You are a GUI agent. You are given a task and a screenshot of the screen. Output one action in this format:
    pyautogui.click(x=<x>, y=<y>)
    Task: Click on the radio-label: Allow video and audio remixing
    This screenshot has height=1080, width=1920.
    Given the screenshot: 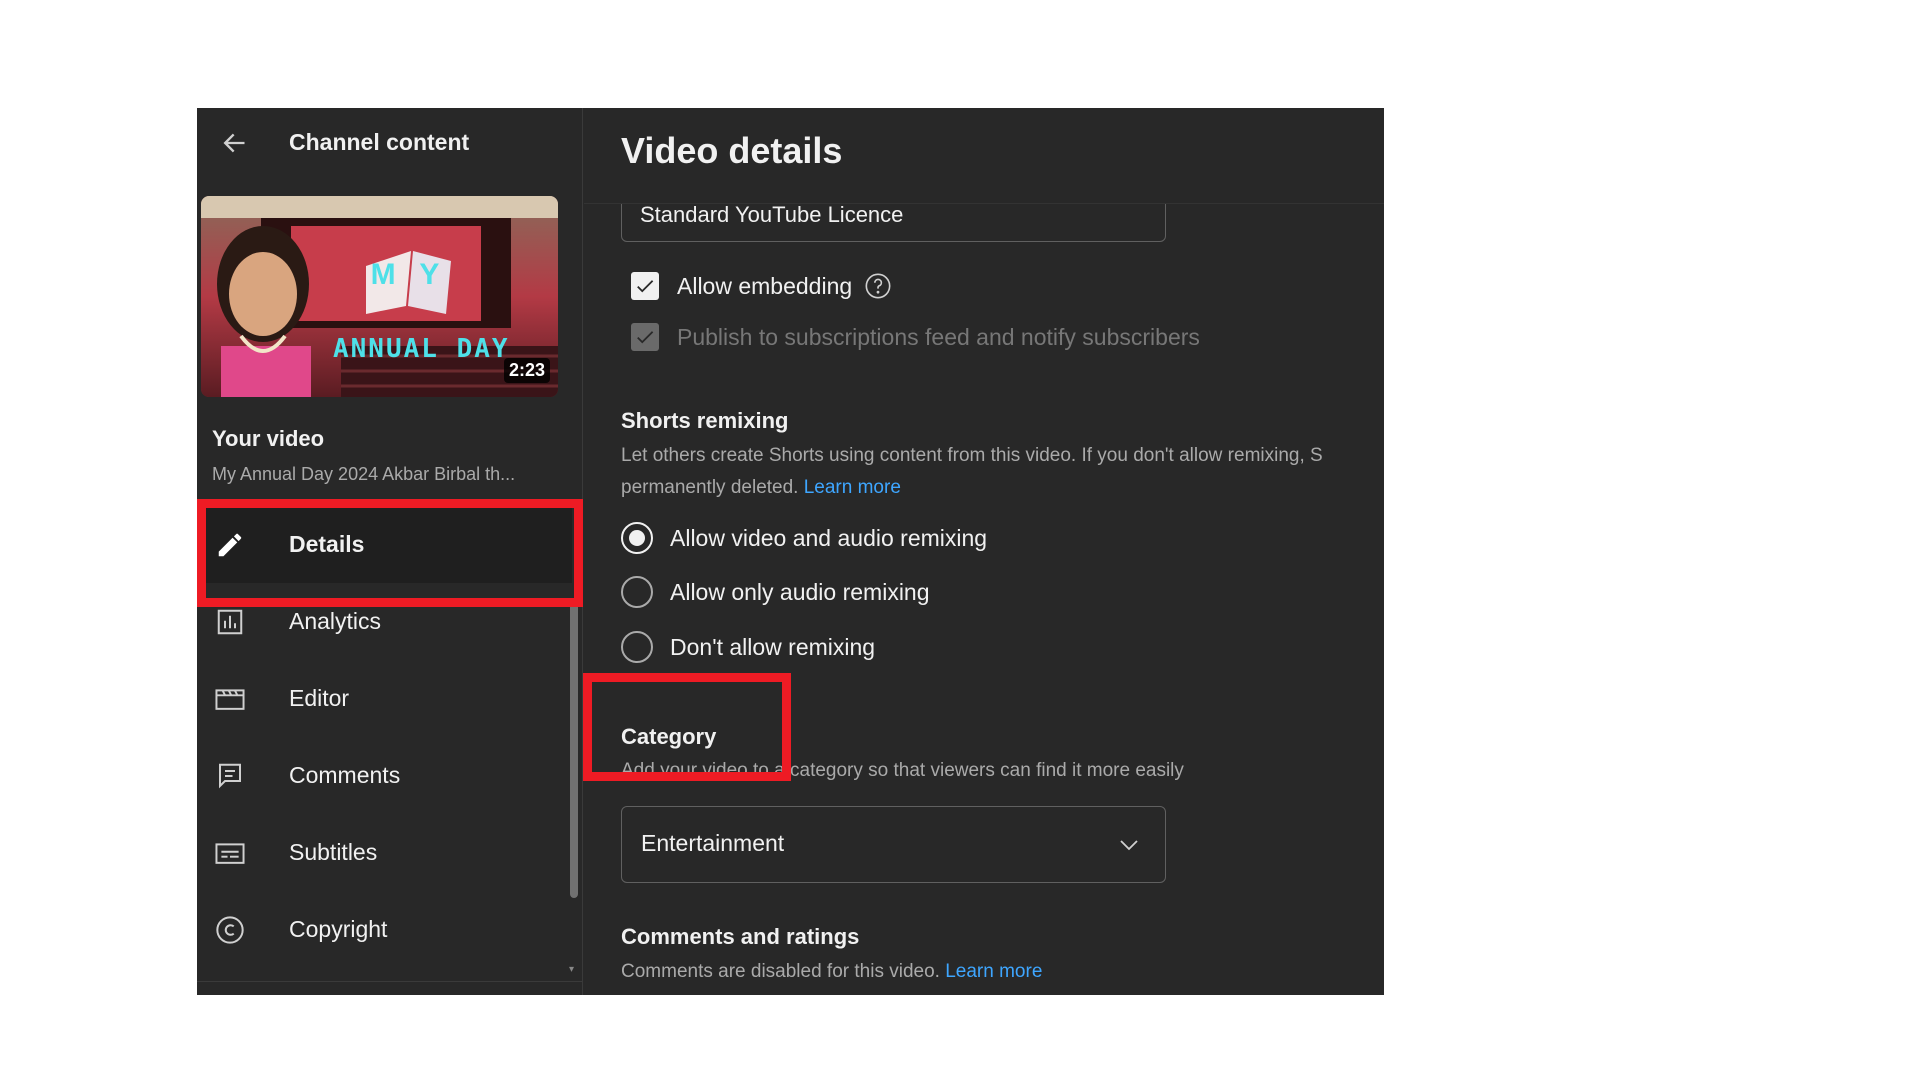 What is the action you would take?
    pyautogui.click(x=829, y=537)
    